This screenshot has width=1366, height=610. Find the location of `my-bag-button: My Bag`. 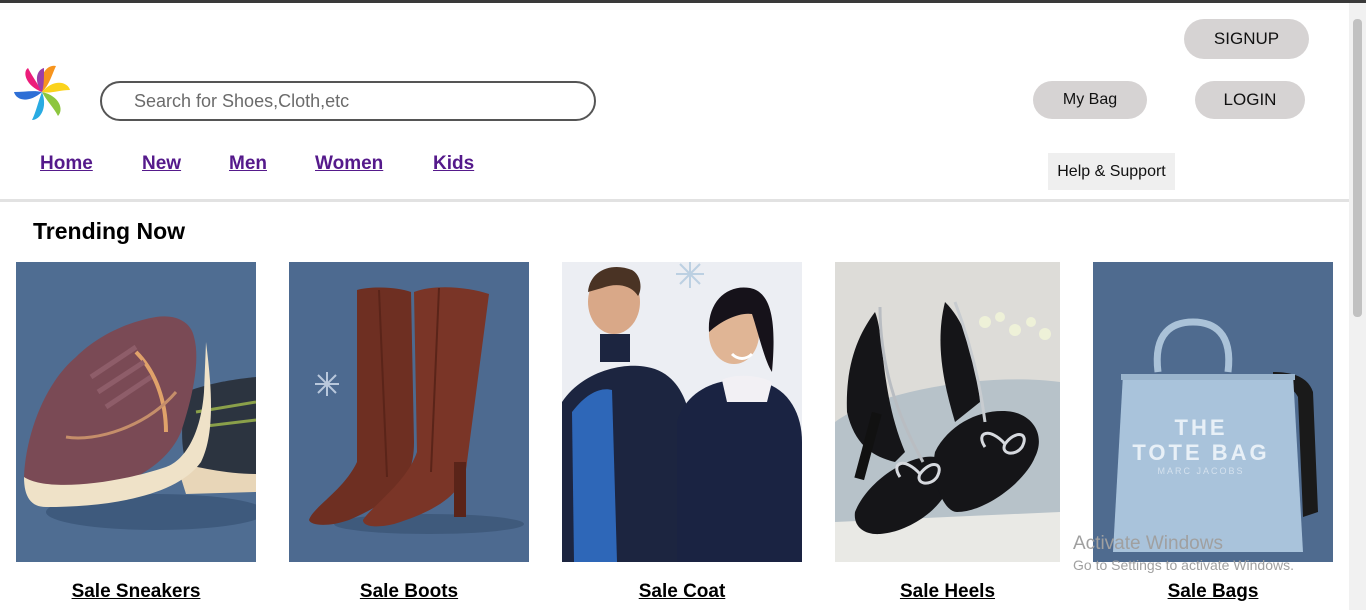

my-bag-button: My Bag is located at coordinates (1090, 100).